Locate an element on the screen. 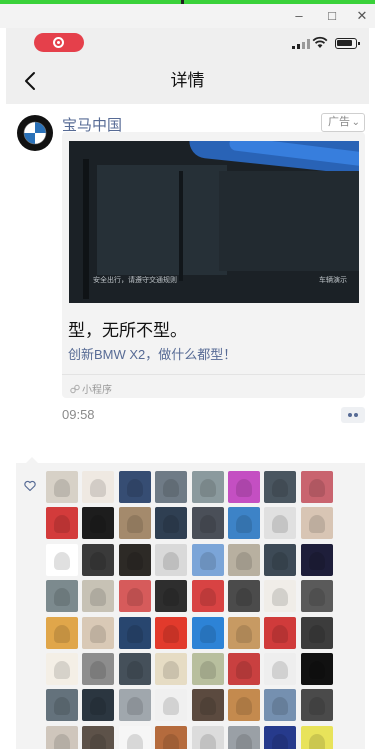  record-icon is located at coordinates (58, 42).